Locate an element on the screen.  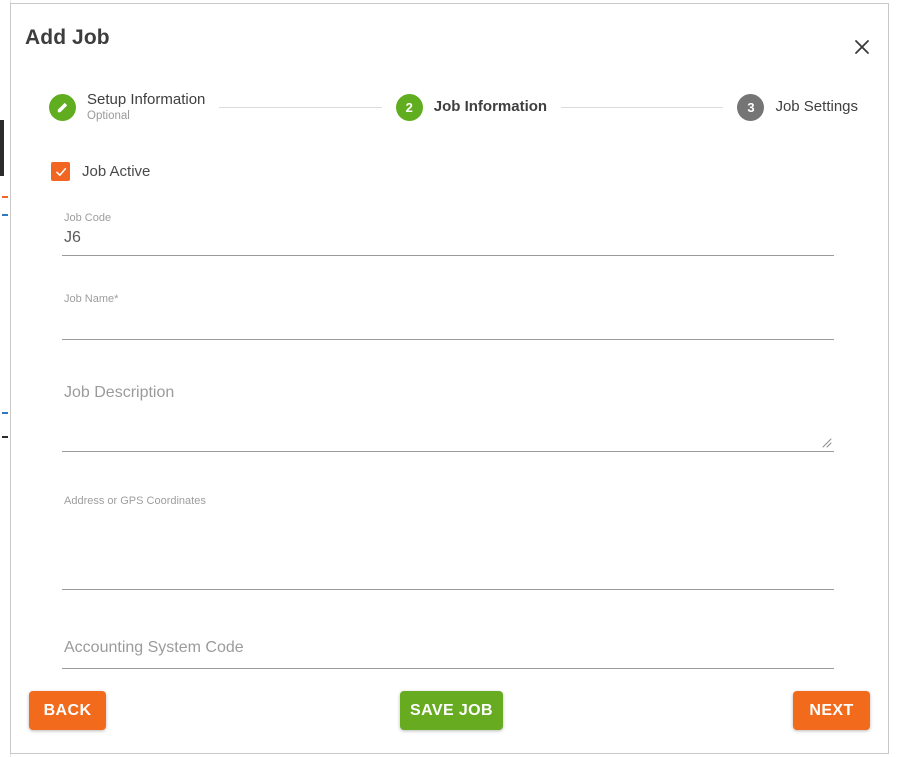
stepper-label-setup-information: Setup Information is located at coordinates (146, 100).